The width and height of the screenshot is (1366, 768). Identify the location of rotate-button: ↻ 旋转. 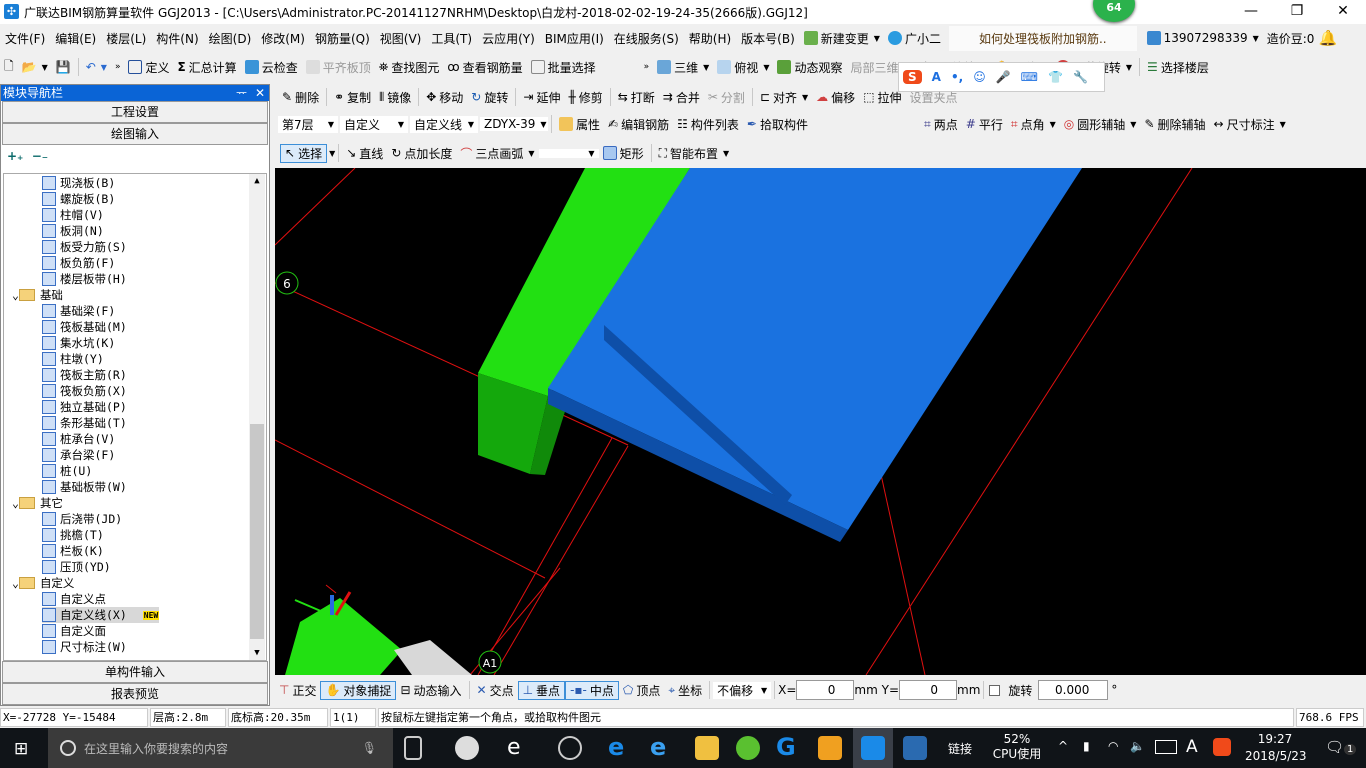
(489, 97).